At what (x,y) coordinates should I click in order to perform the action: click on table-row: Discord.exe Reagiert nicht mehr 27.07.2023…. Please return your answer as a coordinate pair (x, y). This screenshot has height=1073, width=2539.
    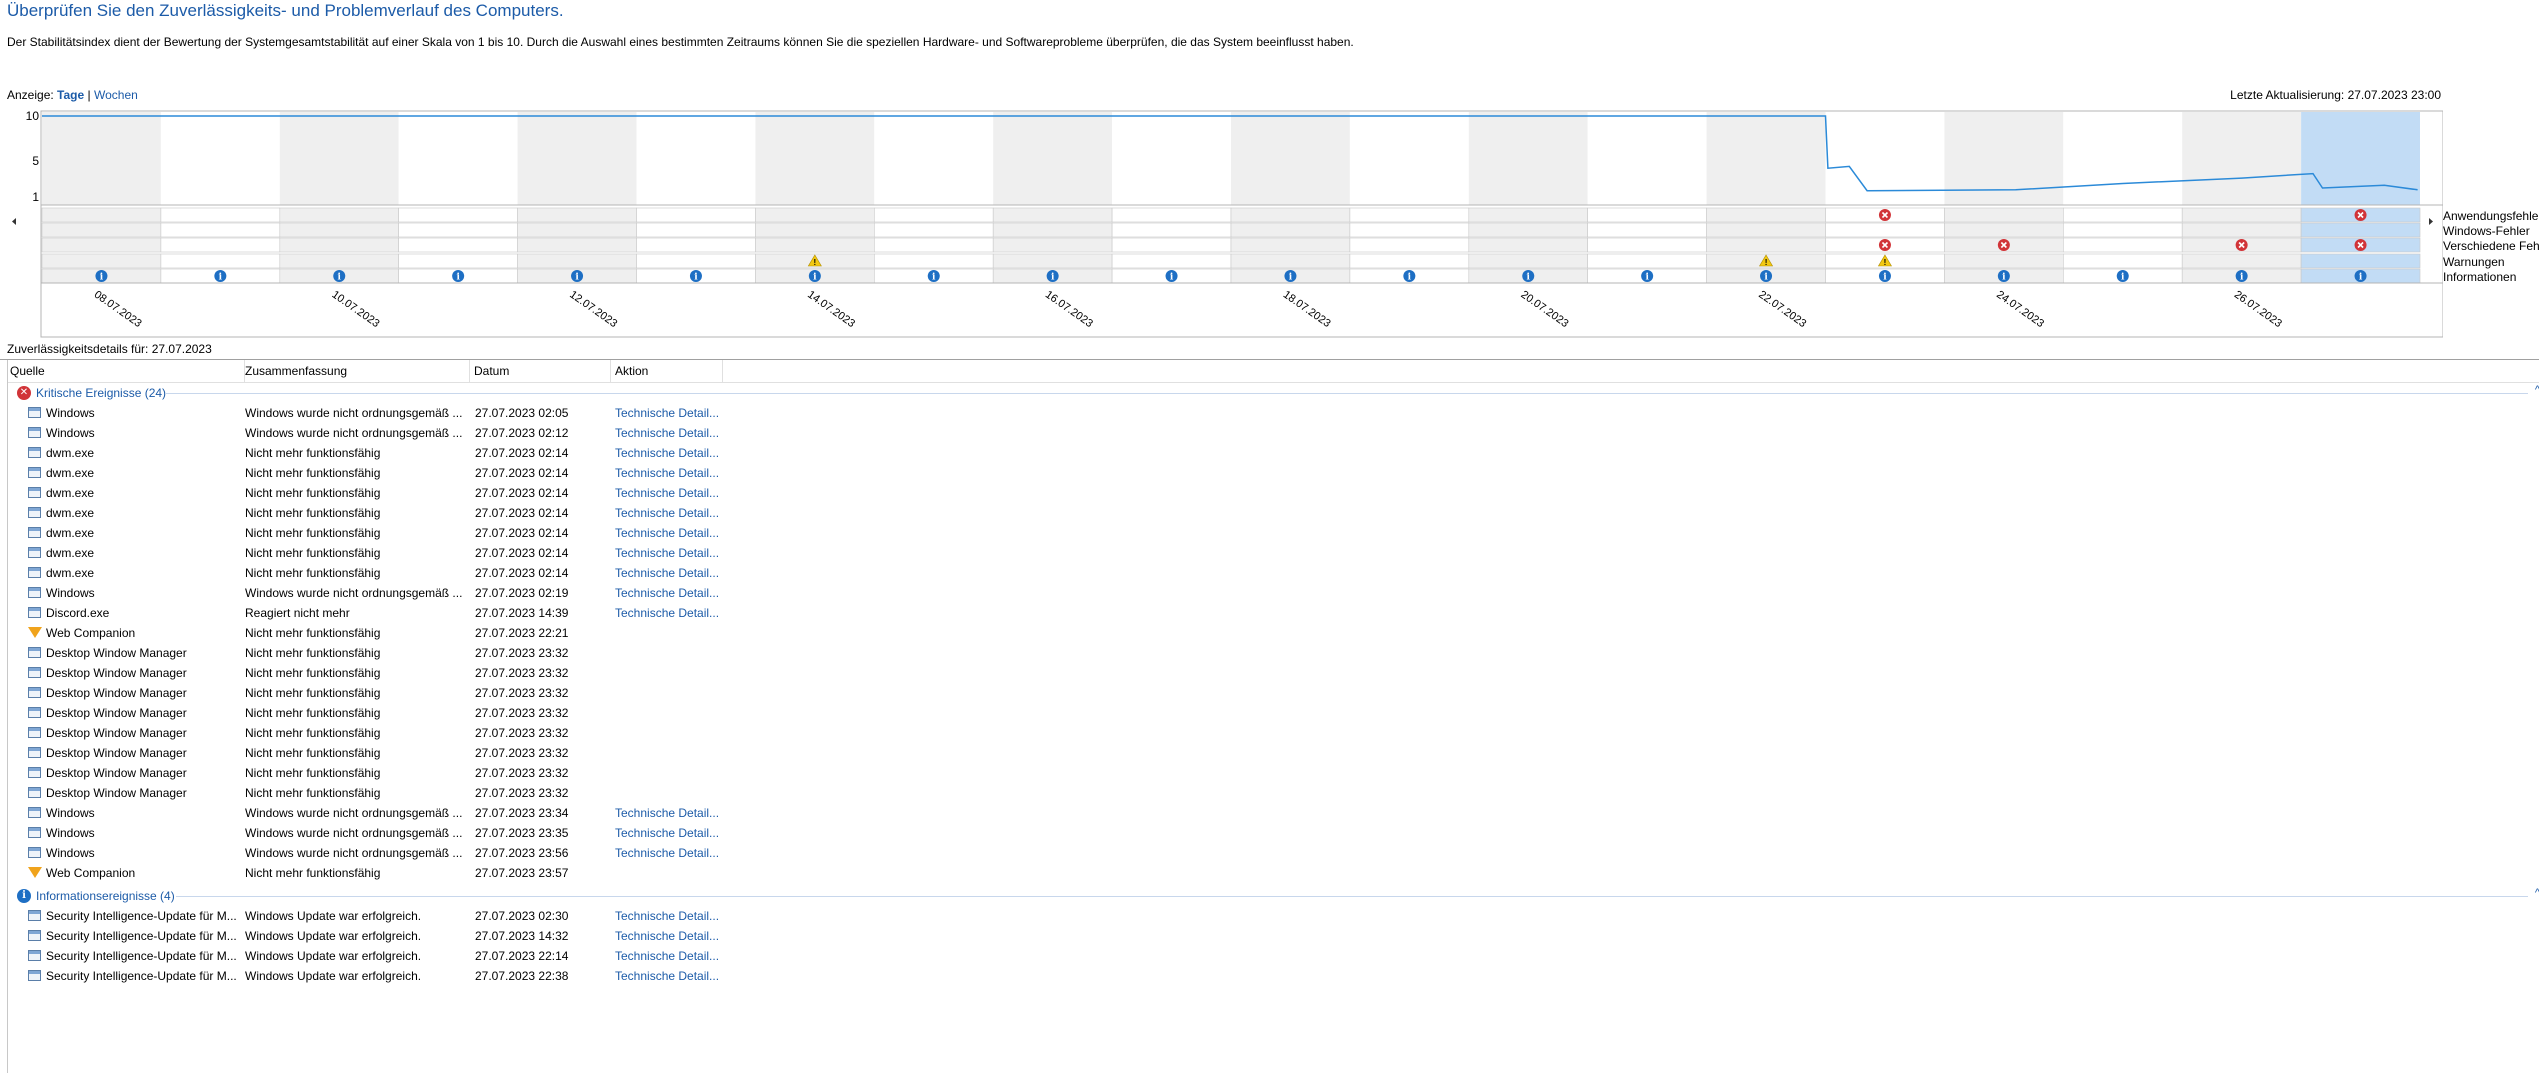
    Looking at the image, I should click on (1273, 613).